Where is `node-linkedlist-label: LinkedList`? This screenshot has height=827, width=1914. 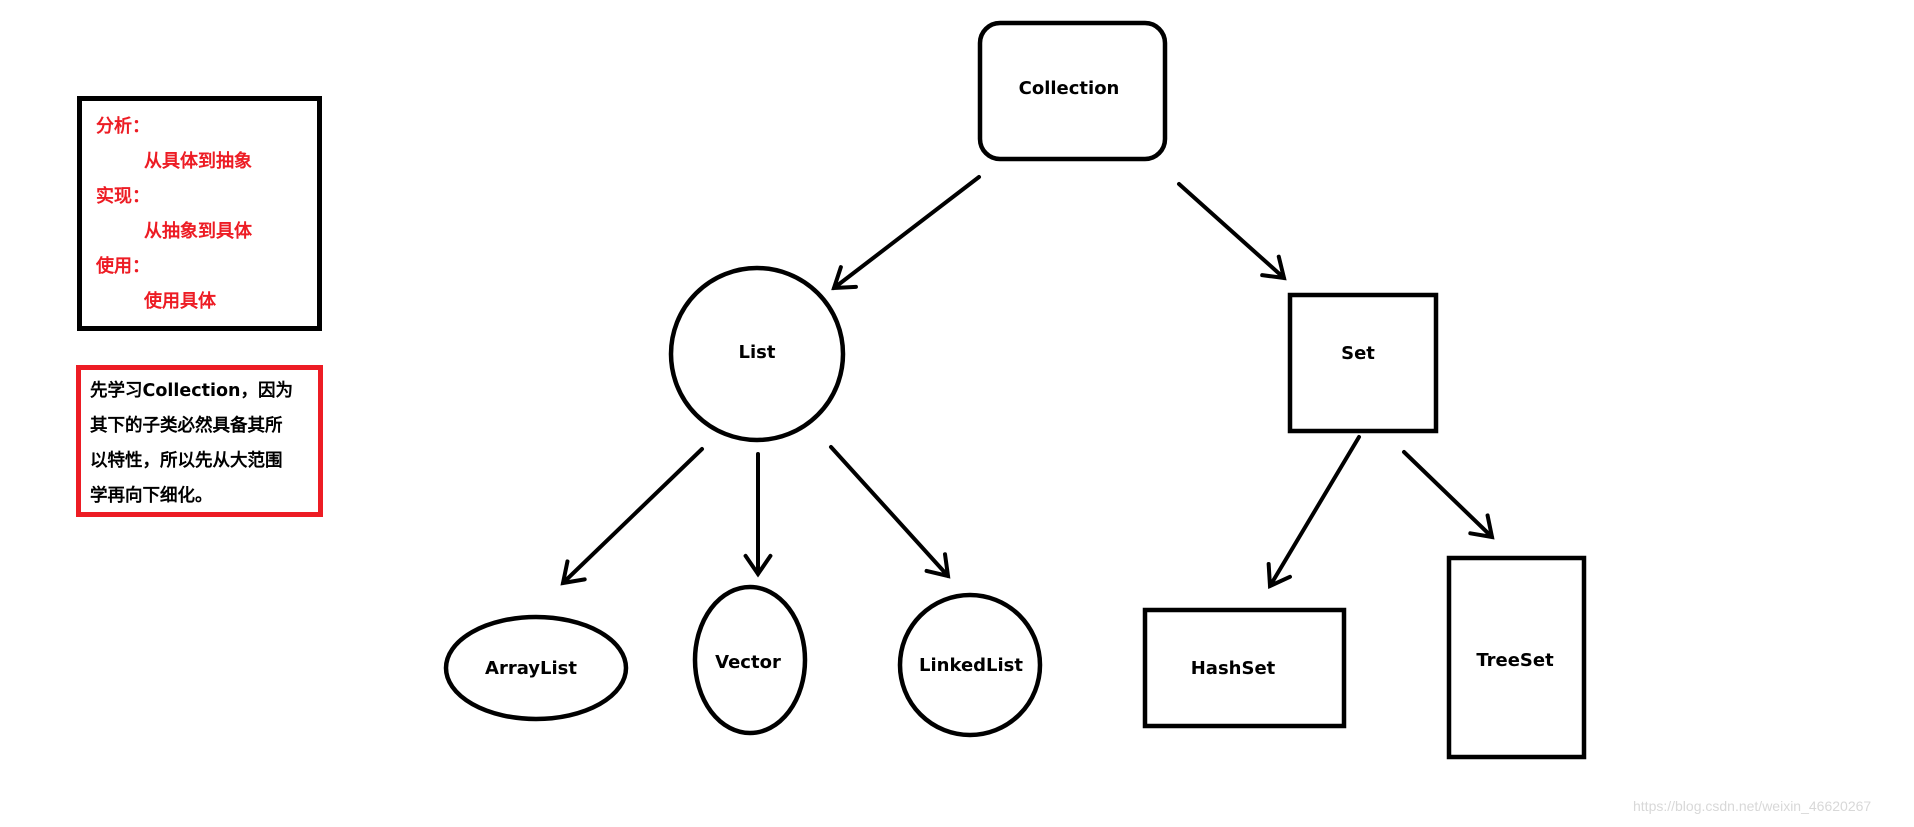
node-linkedlist-label: LinkedList is located at coordinates (971, 665).